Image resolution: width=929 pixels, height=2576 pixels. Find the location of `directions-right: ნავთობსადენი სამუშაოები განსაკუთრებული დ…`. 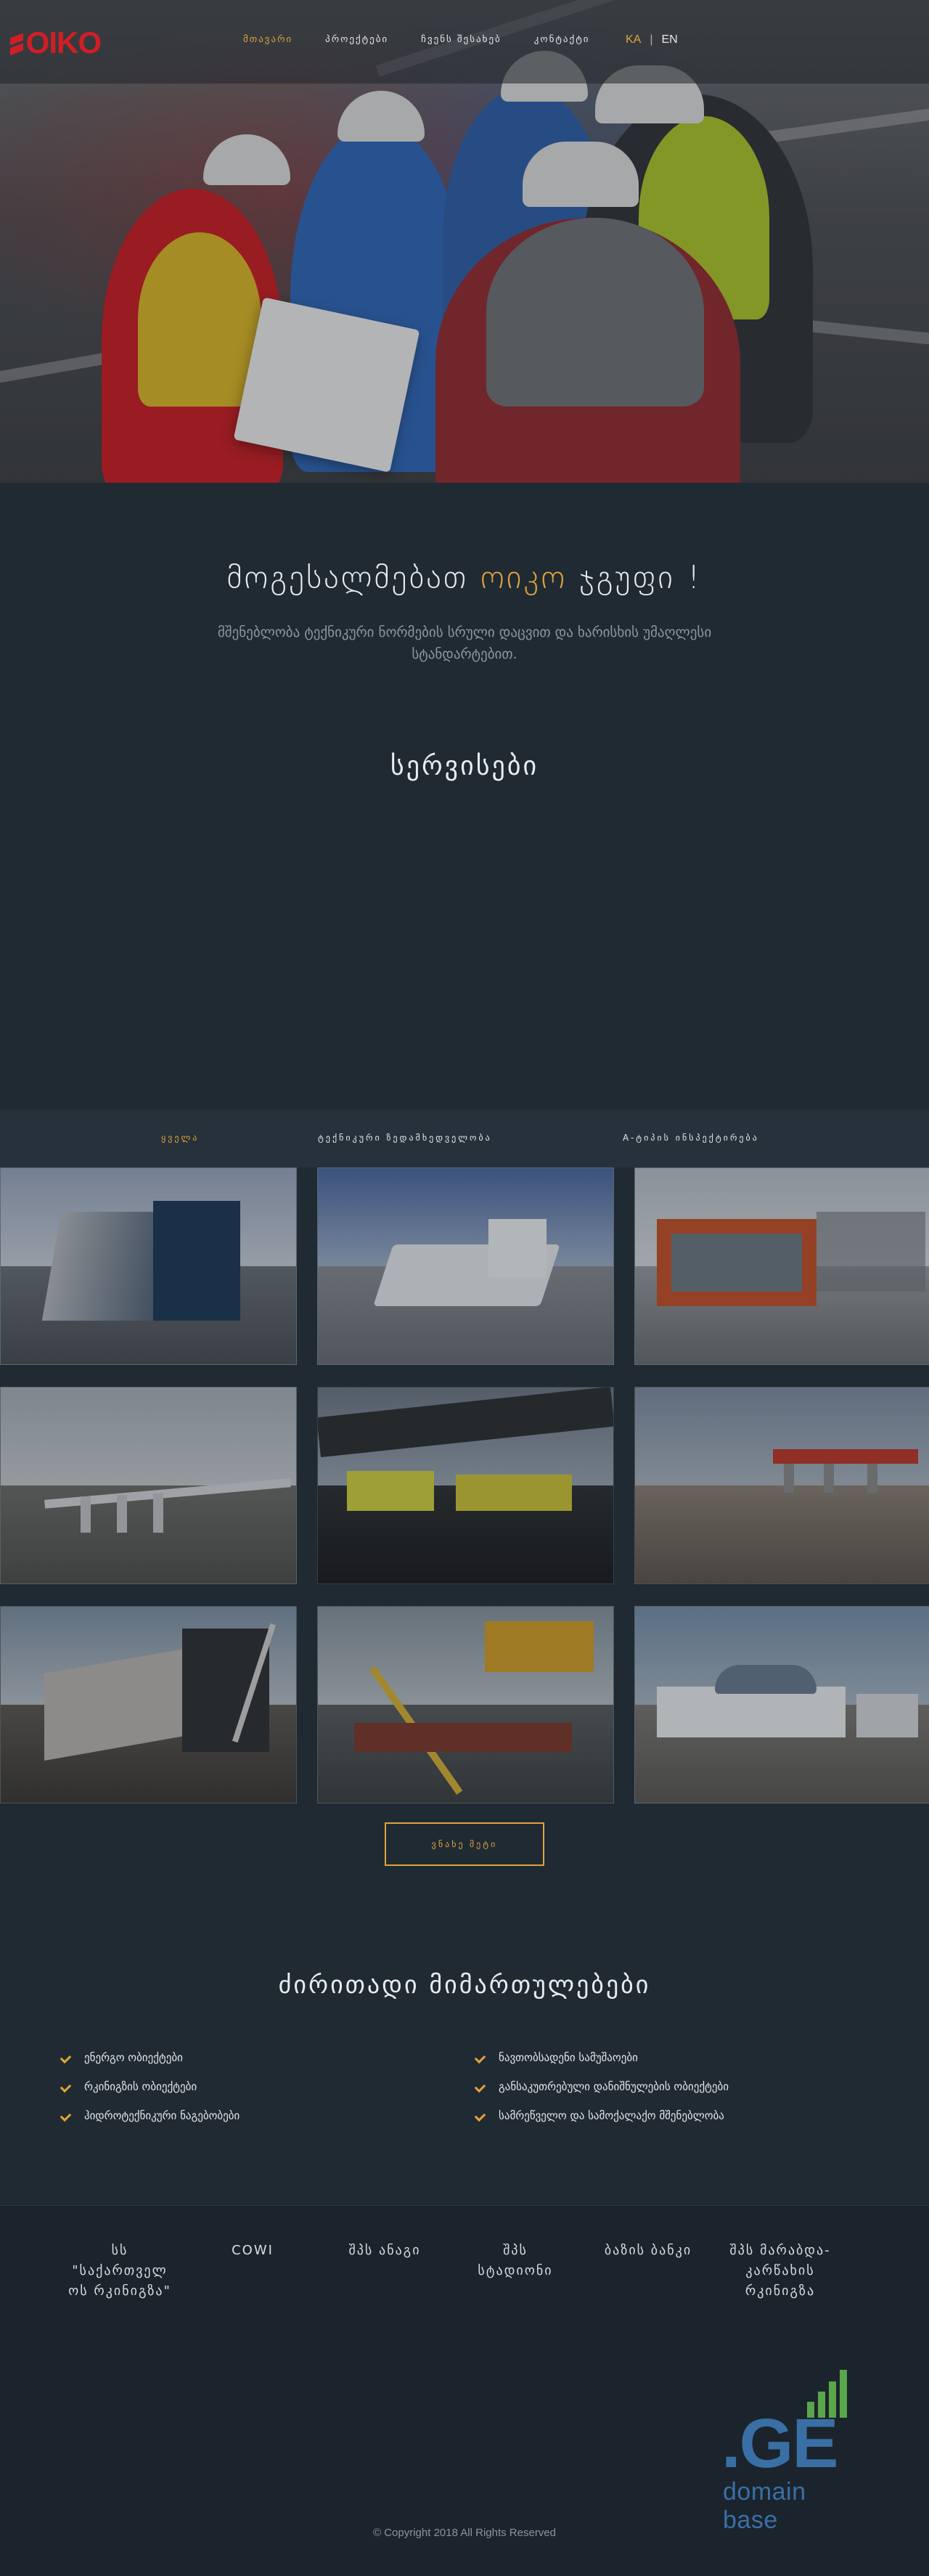

directions-right: ნავთობსადენი სამუშაოები განსაკუთრებული დ… is located at coordinates (602, 2086).